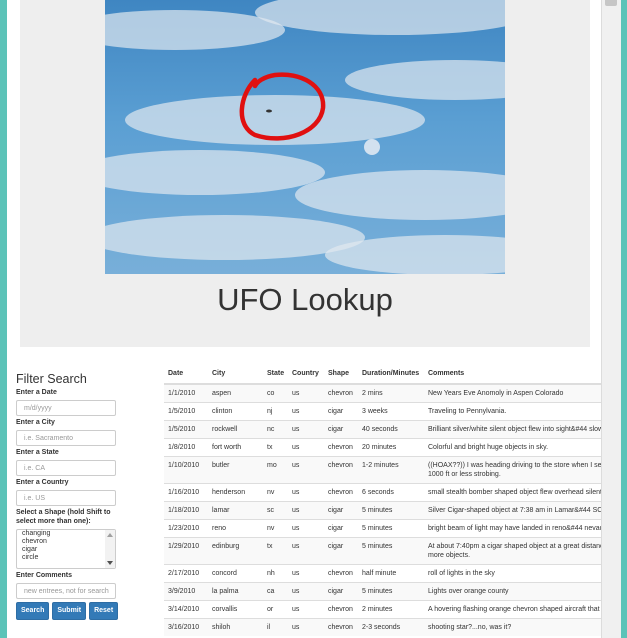  What do you see at coordinates (512, 573) in the screenshot?
I see `table-cell: roll of lights in the sky` at bounding box center [512, 573].